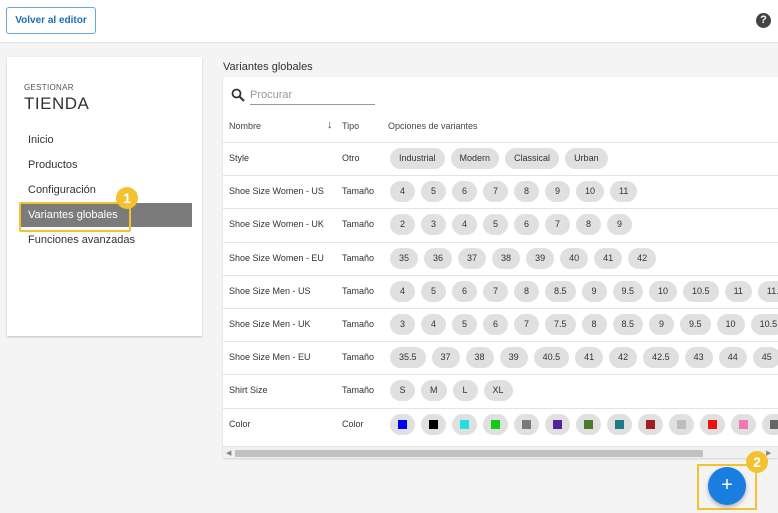  Describe the element at coordinates (586, 158) in the screenshot. I see `variant-chip: Urban` at that location.